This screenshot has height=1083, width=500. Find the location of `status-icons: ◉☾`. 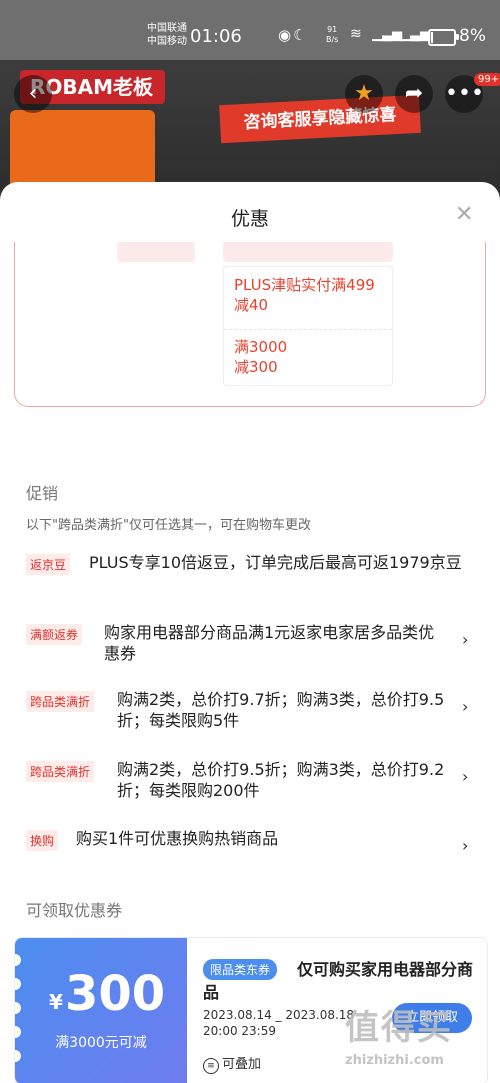

status-icons: ◉☾ is located at coordinates (293, 35).